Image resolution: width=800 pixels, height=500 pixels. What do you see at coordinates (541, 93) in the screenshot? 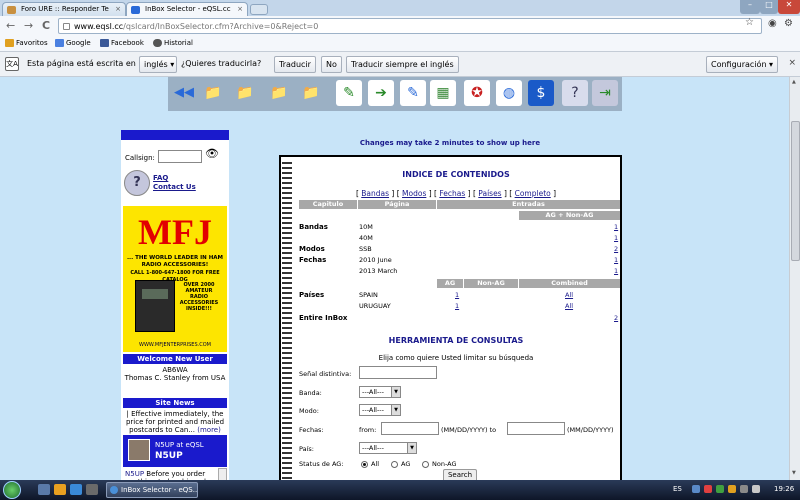
I see `dollar-icon: $` at bounding box center [541, 93].